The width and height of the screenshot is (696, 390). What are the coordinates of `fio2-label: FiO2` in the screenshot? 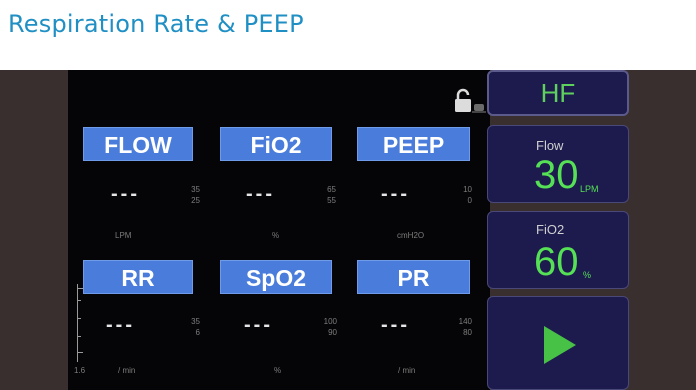 It's located at (276, 144).